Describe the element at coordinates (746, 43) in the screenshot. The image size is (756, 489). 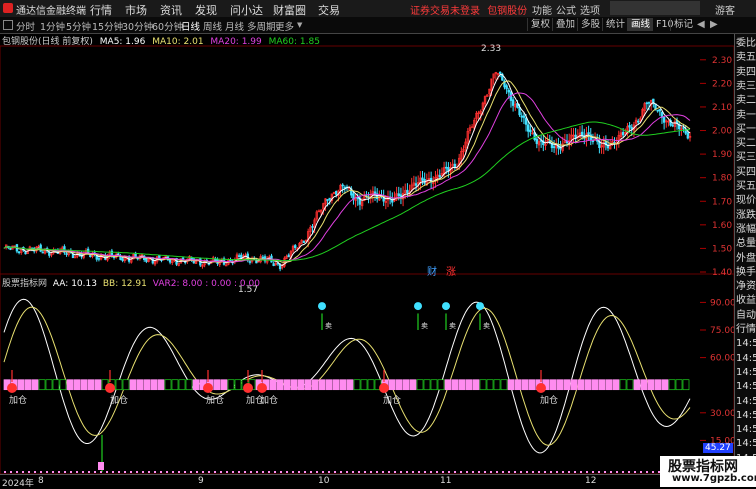
I see `side-panel-label: 委比` at that location.